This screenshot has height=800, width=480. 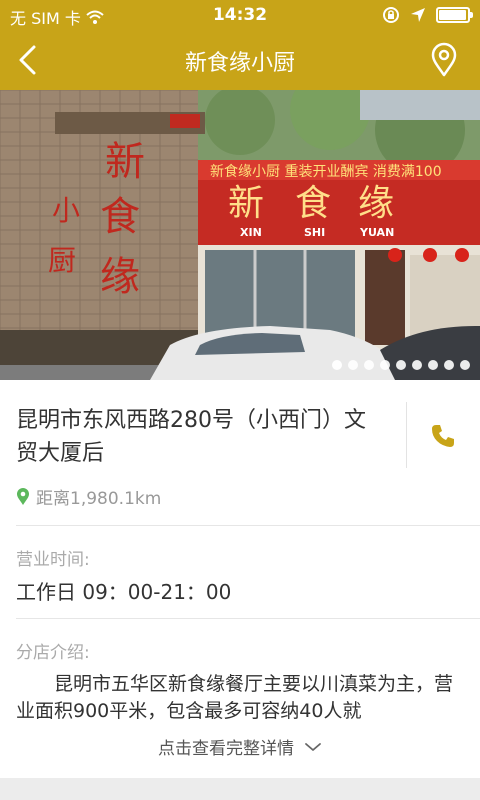 I want to click on view-details-link: 点击查看完整详情, so click(x=240, y=746).